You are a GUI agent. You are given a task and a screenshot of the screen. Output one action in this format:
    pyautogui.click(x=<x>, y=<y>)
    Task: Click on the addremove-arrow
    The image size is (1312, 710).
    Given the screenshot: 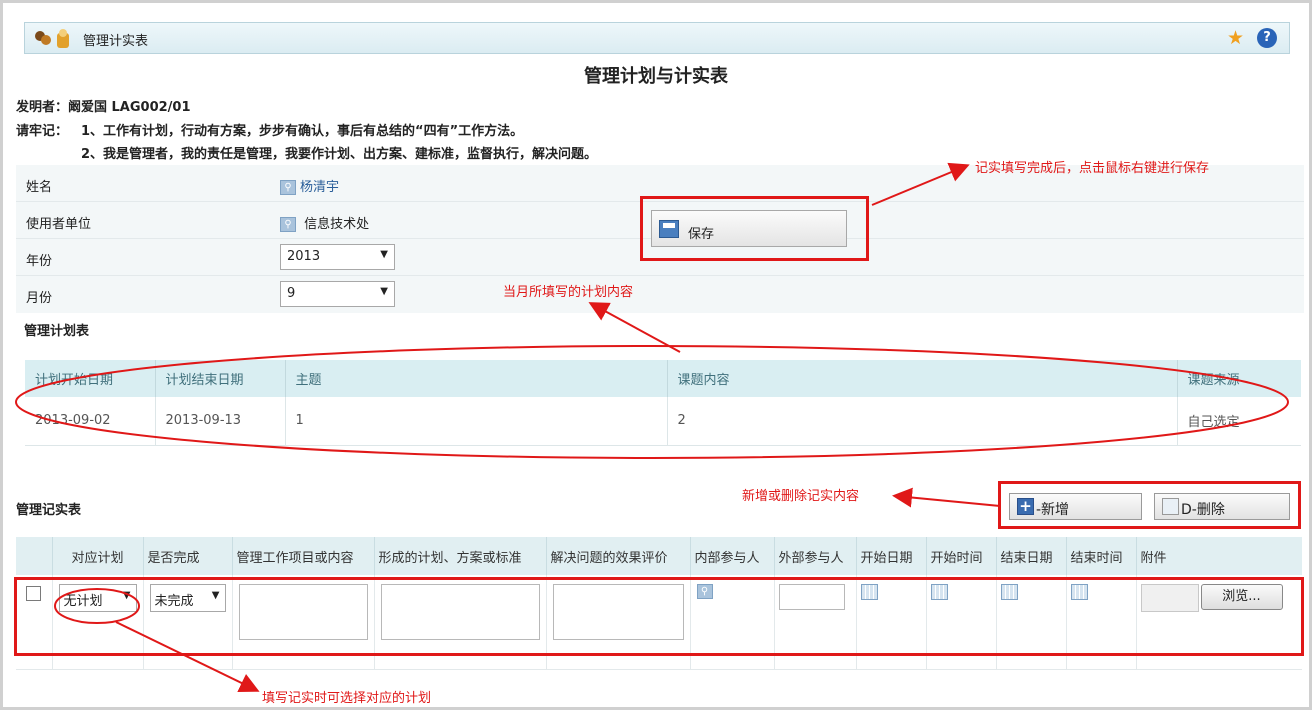 What is the action you would take?
    pyautogui.click(x=946, y=497)
    